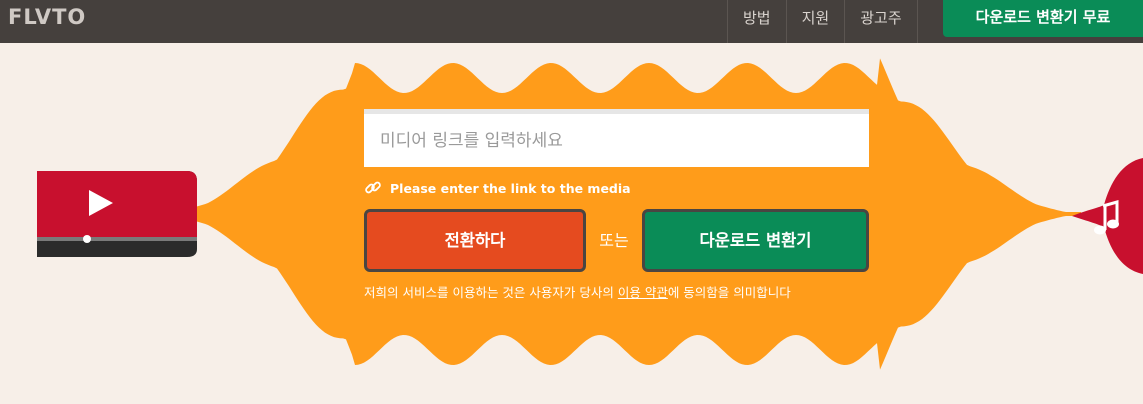 Image resolution: width=1143 pixels, height=404 pixels. I want to click on youtube-video-icon, so click(117, 214).